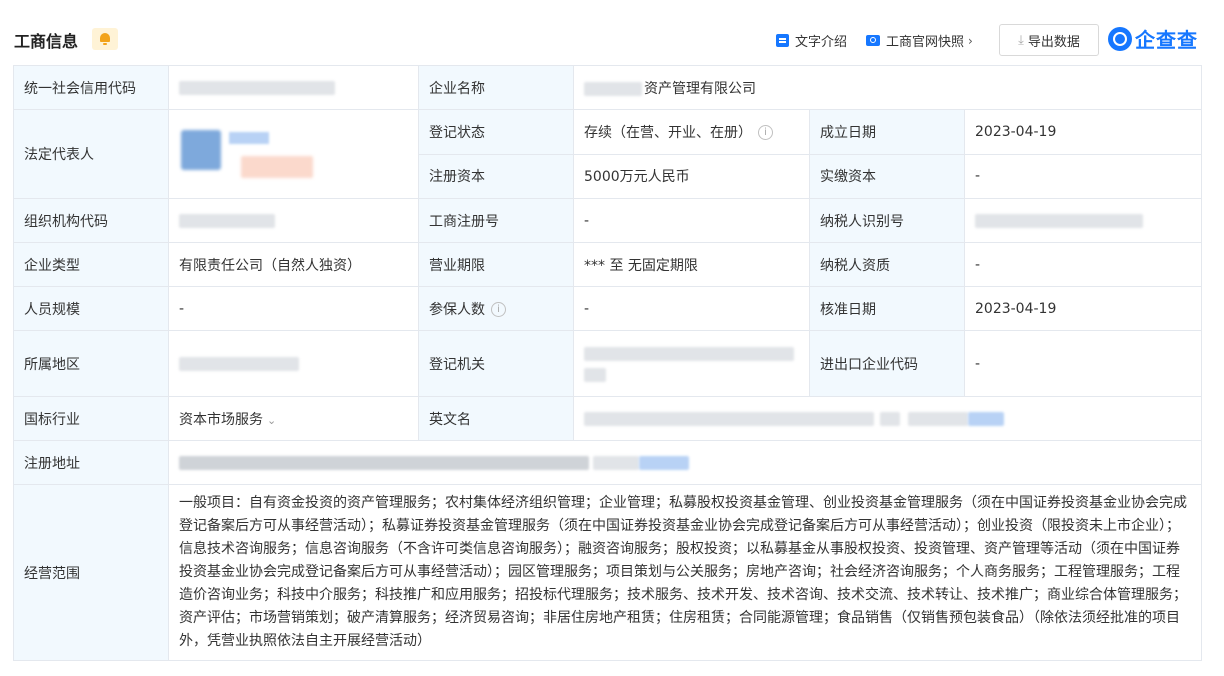 The width and height of the screenshot is (1224, 676). I want to click on tax-id-label: 纳税人识别号, so click(887, 220).